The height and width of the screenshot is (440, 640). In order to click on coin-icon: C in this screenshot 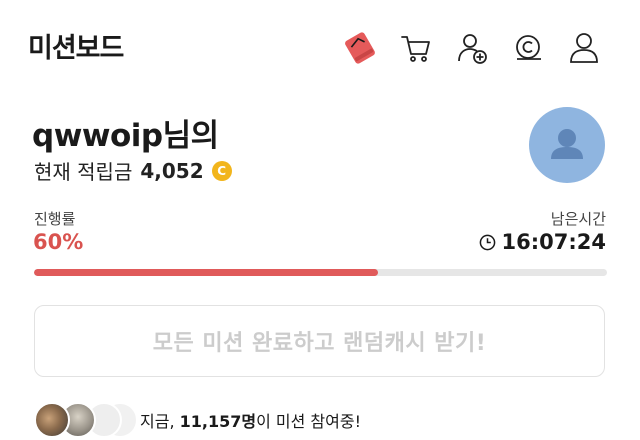, I will do `click(221, 170)`.